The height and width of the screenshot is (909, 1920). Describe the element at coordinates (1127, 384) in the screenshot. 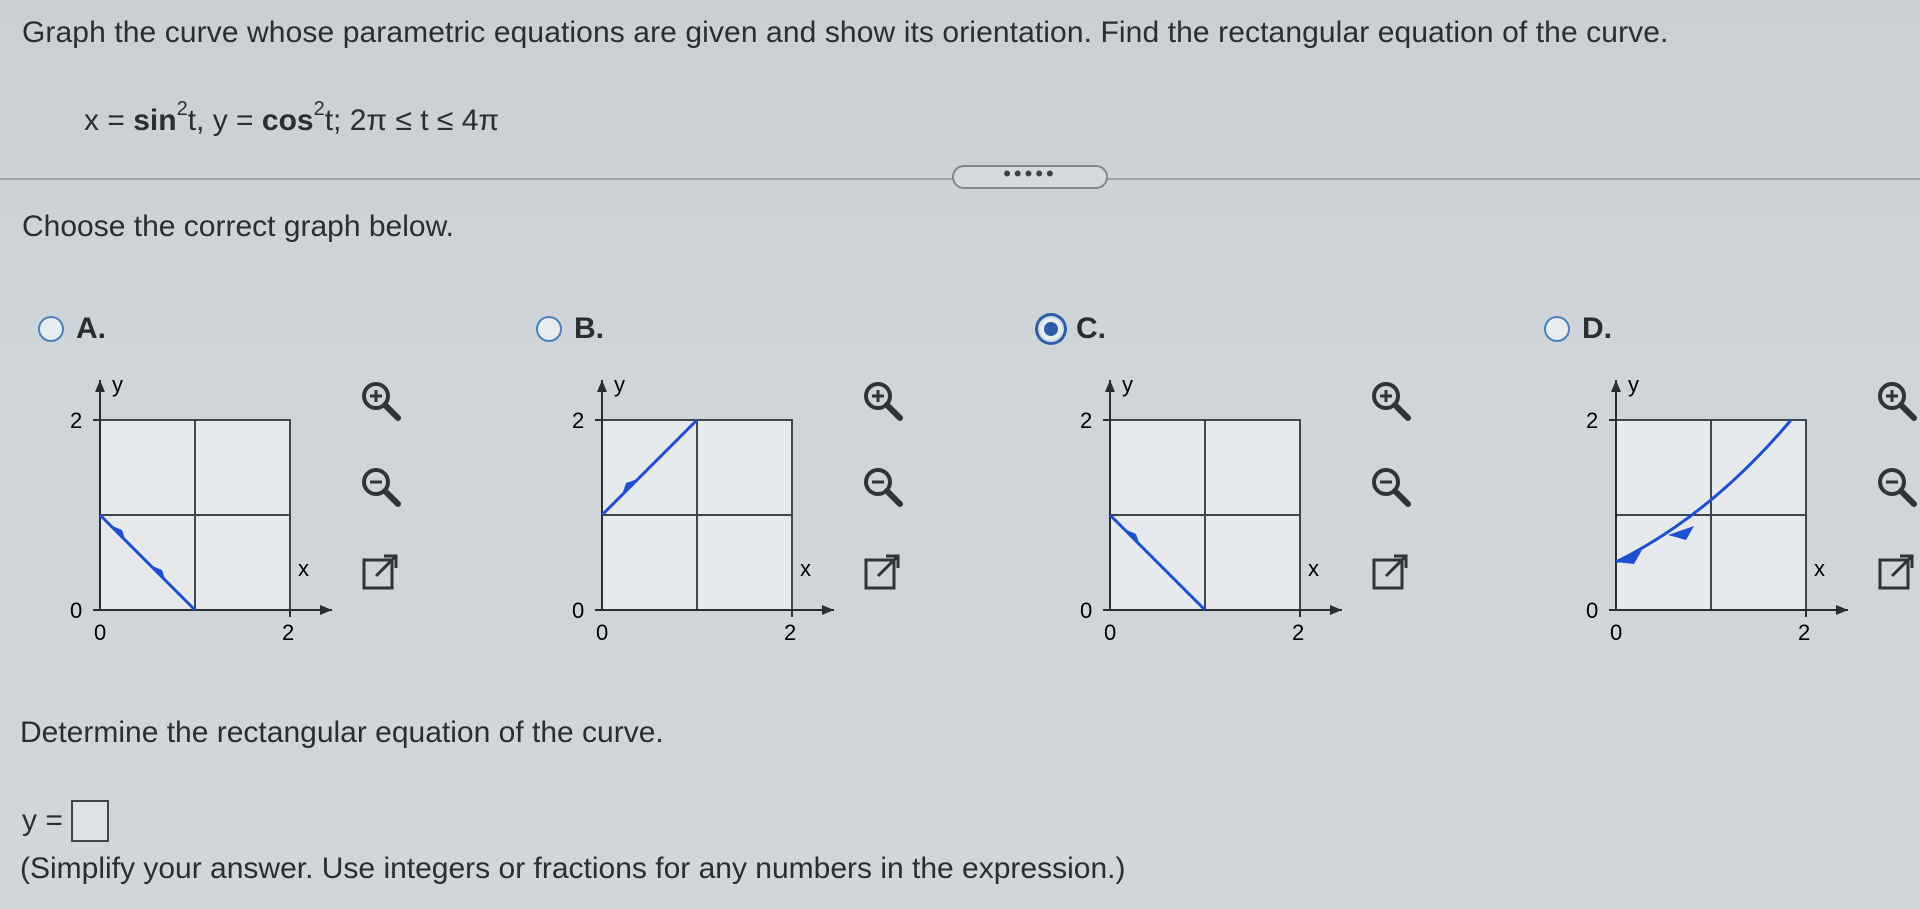

I see `graph-c-y-label: y` at that location.